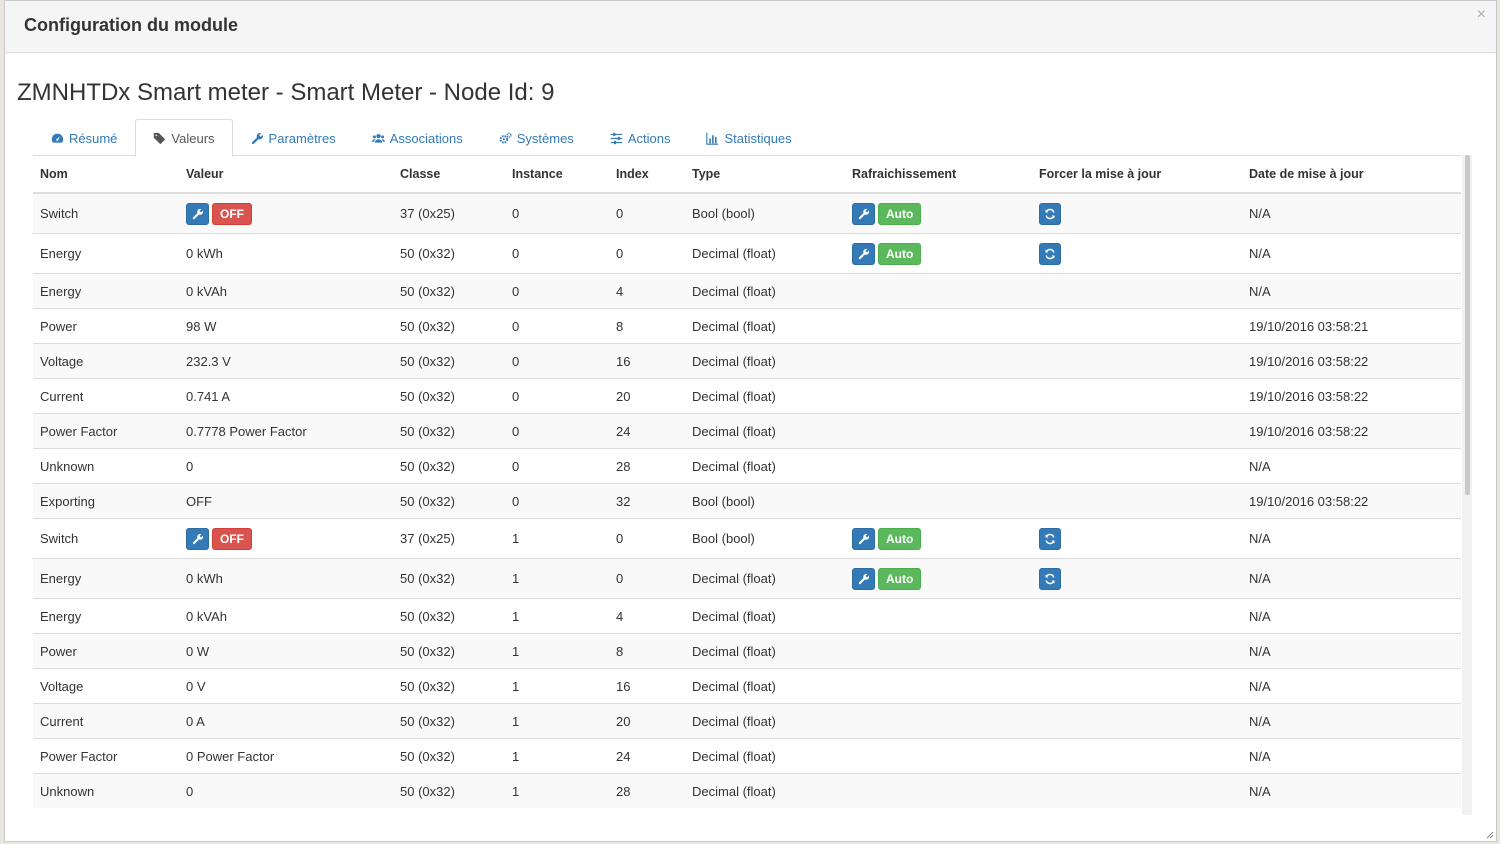  Describe the element at coordinates (758, 138) in the screenshot. I see `tab-label: Statistiques` at that location.